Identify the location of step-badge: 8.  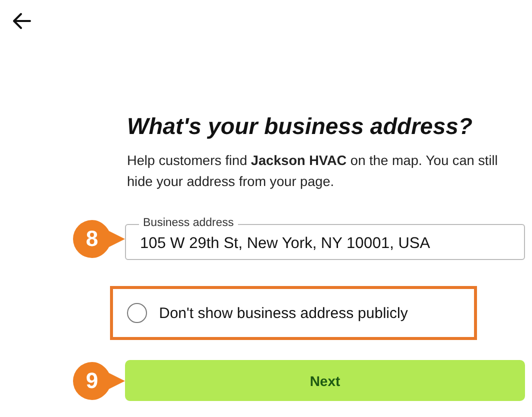
(99, 239).